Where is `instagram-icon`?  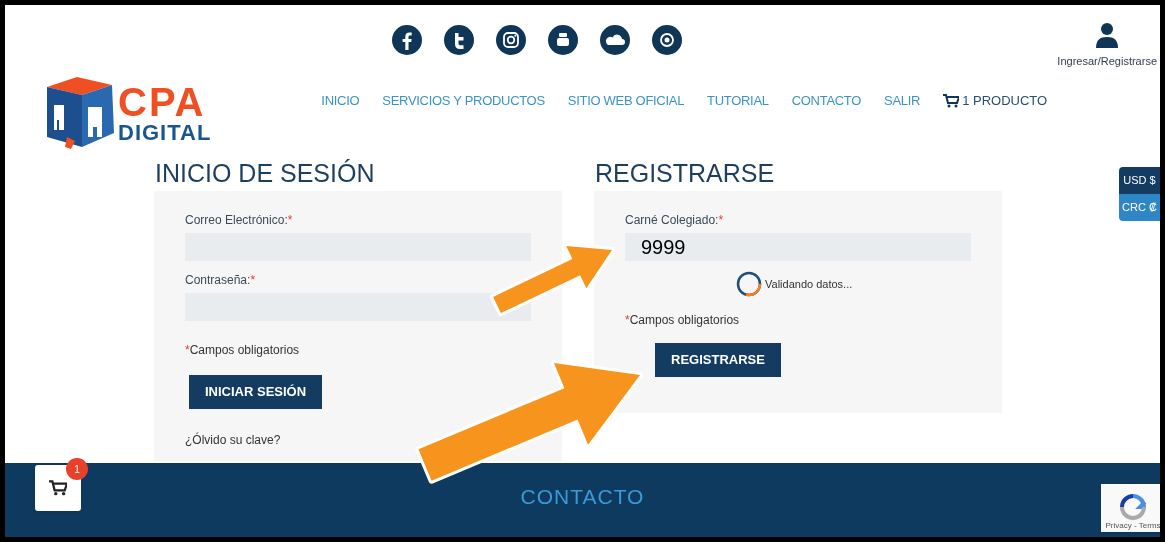 instagram-icon is located at coordinates (511, 40).